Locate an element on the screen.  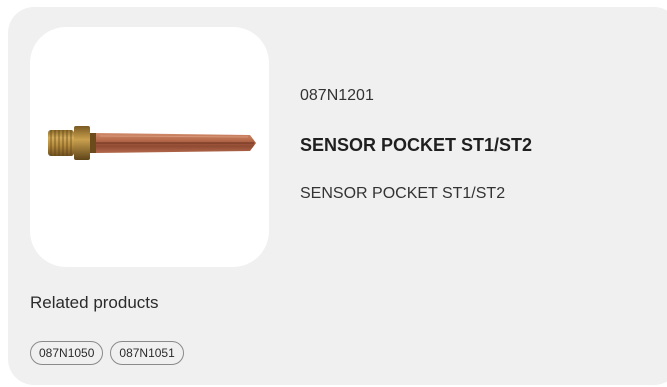
product-title: SENSOR POCKET ST1/ST2 is located at coordinates (416, 145).